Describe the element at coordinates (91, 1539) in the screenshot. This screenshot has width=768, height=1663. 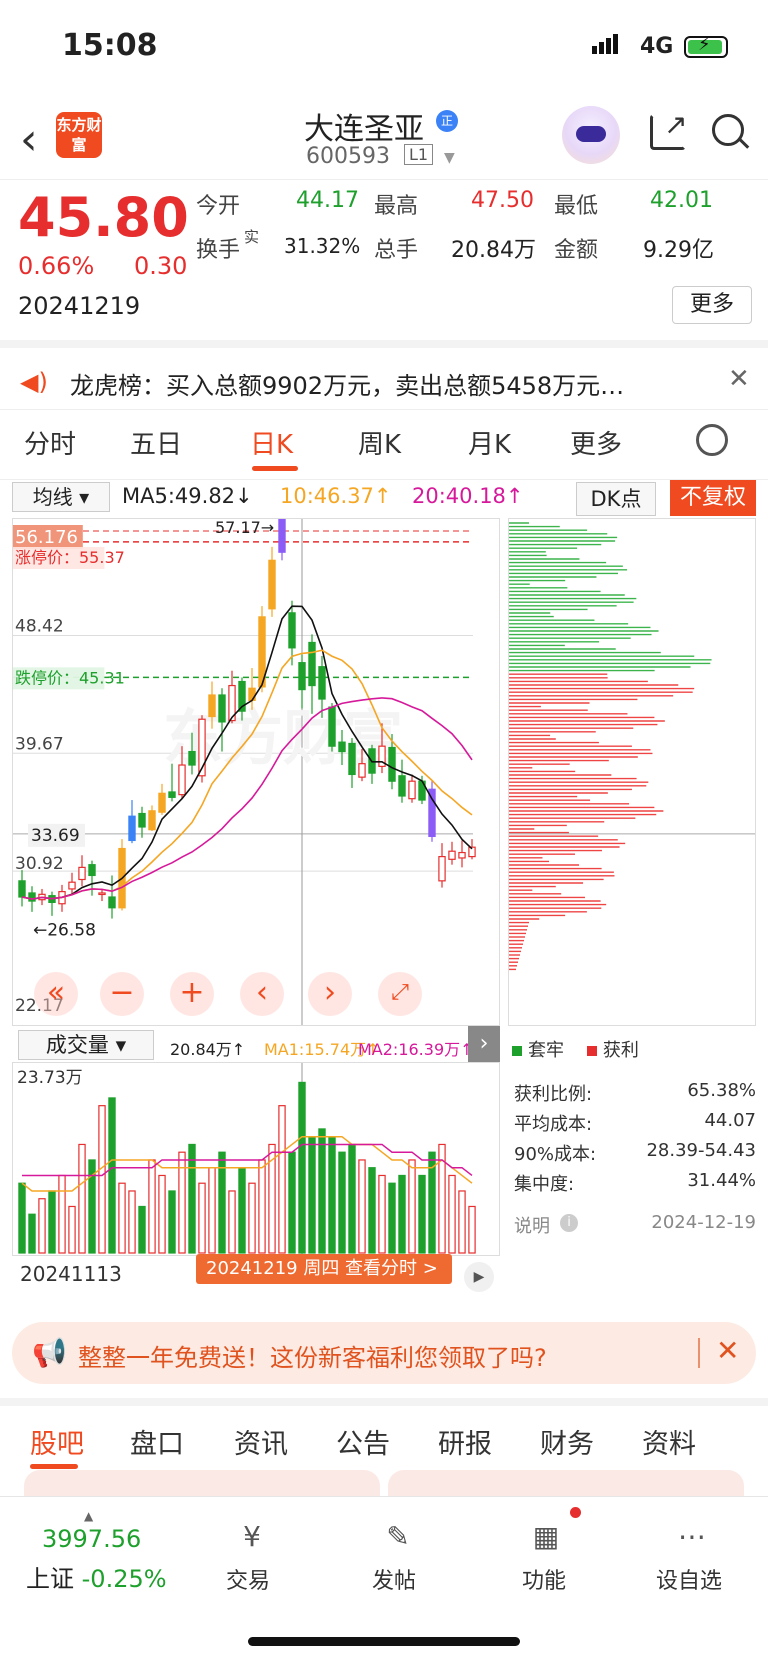
I see `index-value: 3997.56` at that location.